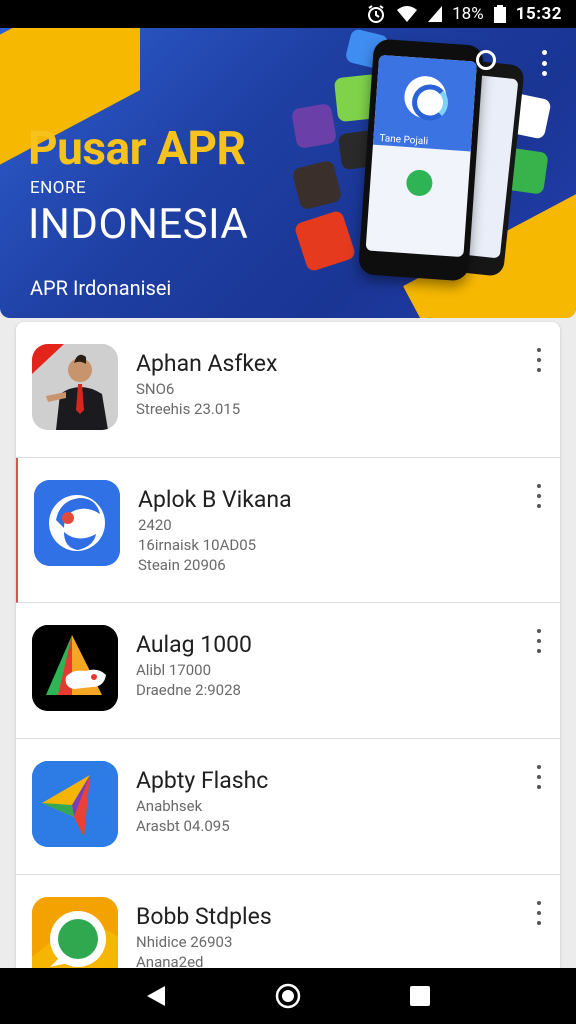 The height and width of the screenshot is (1024, 576). I want to click on app-meta: Alibl 17000, so click(174, 670).